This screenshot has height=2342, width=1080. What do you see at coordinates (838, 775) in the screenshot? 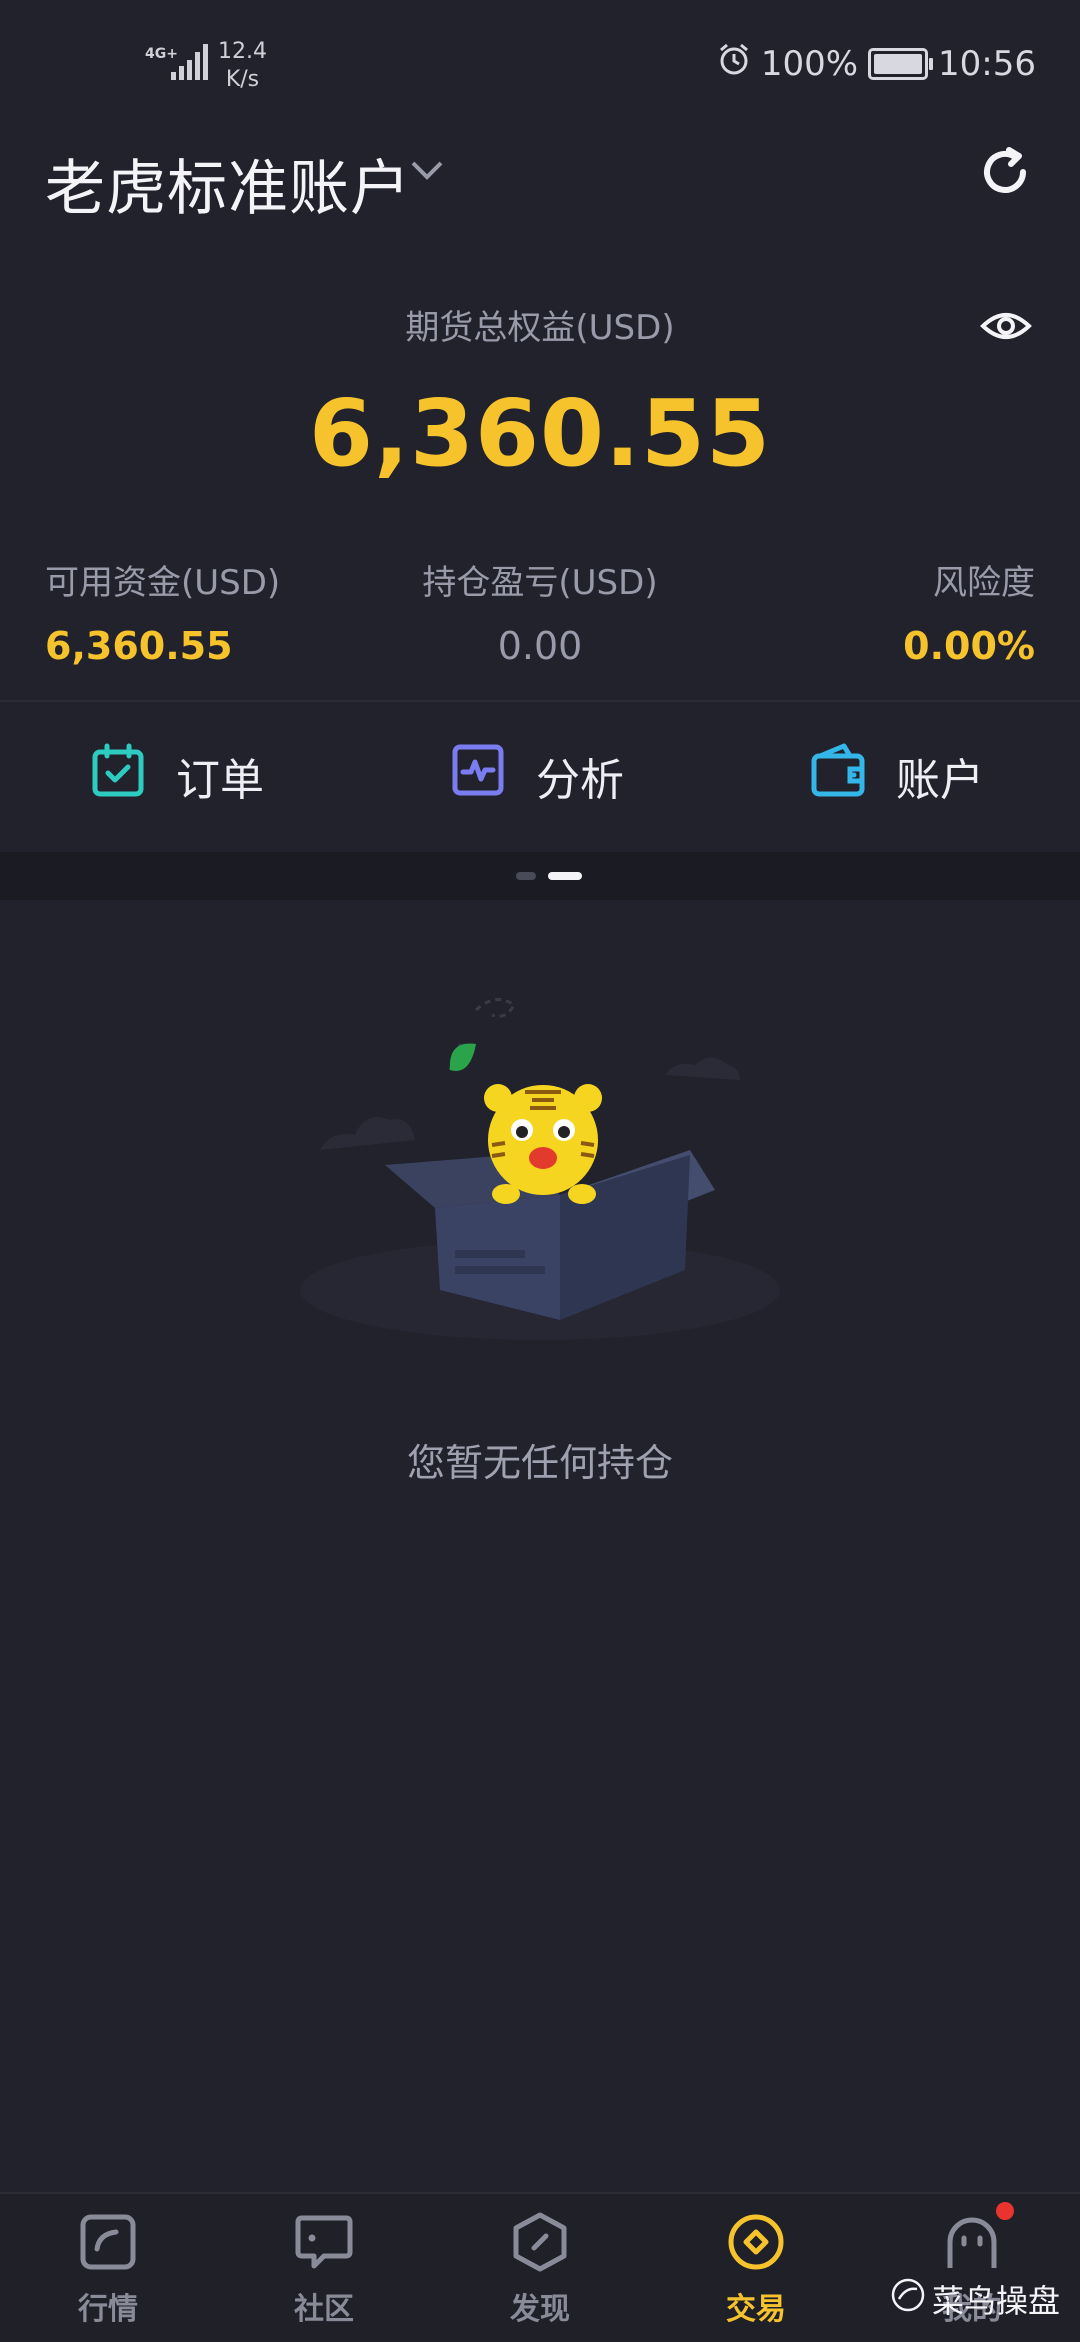
I see `wallet-icon` at bounding box center [838, 775].